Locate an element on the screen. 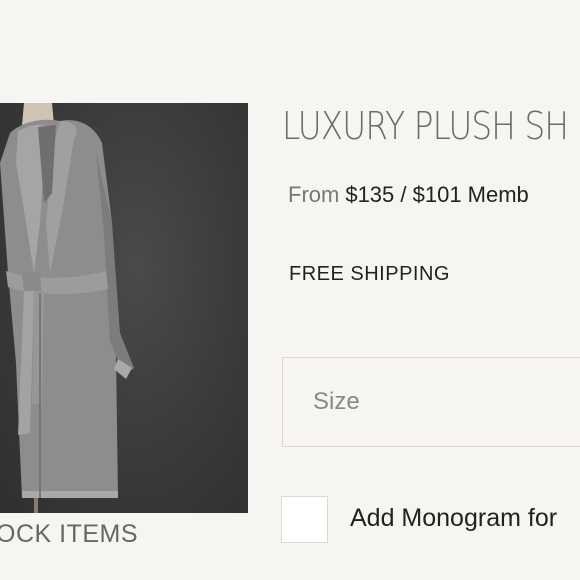  product-title: LUXURY PLUSH SH is located at coordinates (425, 126).